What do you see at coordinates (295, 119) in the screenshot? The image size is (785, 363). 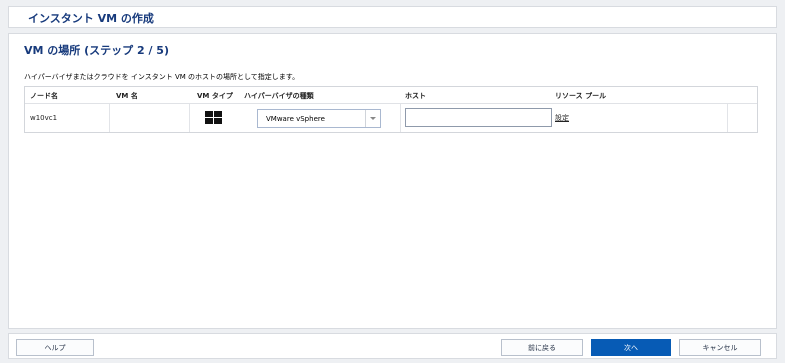 I see `hypervisor-type-value: VMware vSphere` at bounding box center [295, 119].